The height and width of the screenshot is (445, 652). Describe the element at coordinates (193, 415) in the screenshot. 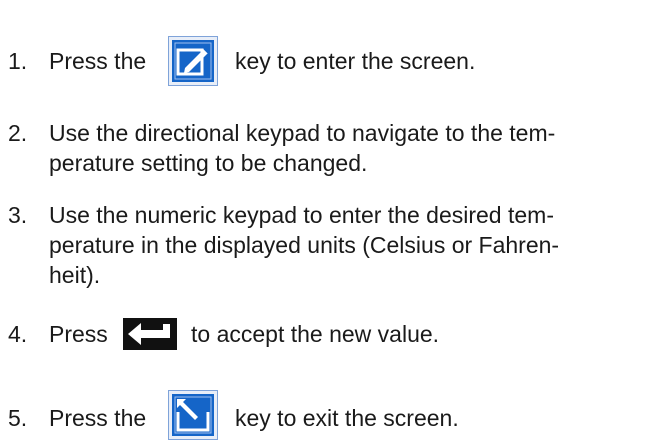

I see `exit-screen-key-icon` at that location.